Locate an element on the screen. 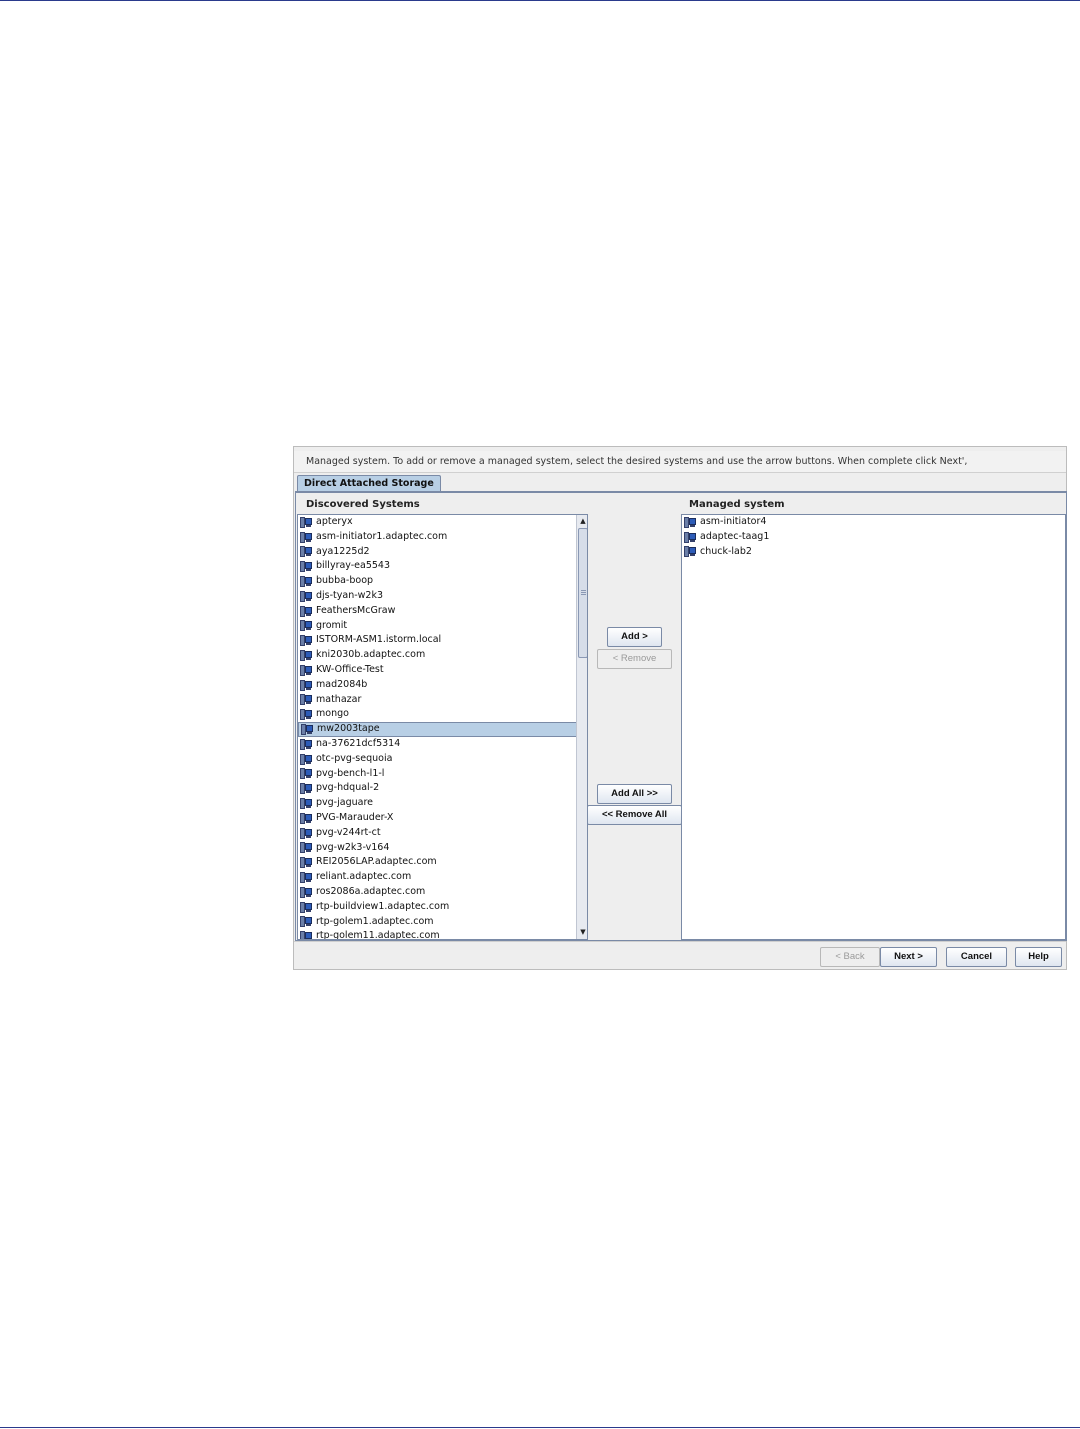 The width and height of the screenshot is (1080, 1429). list-item: ISTORM-ASM1.istorm.local is located at coordinates (442, 640).